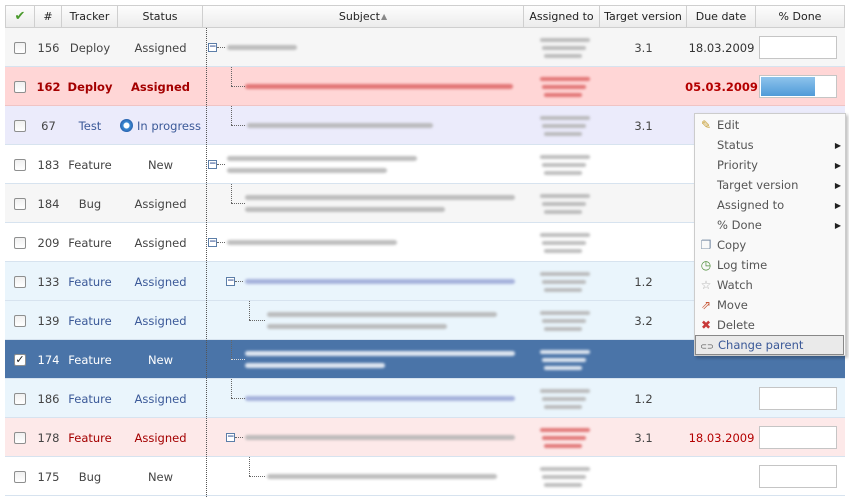  I want to click on context-menu-item-done: % Done ▶, so click(770, 225).